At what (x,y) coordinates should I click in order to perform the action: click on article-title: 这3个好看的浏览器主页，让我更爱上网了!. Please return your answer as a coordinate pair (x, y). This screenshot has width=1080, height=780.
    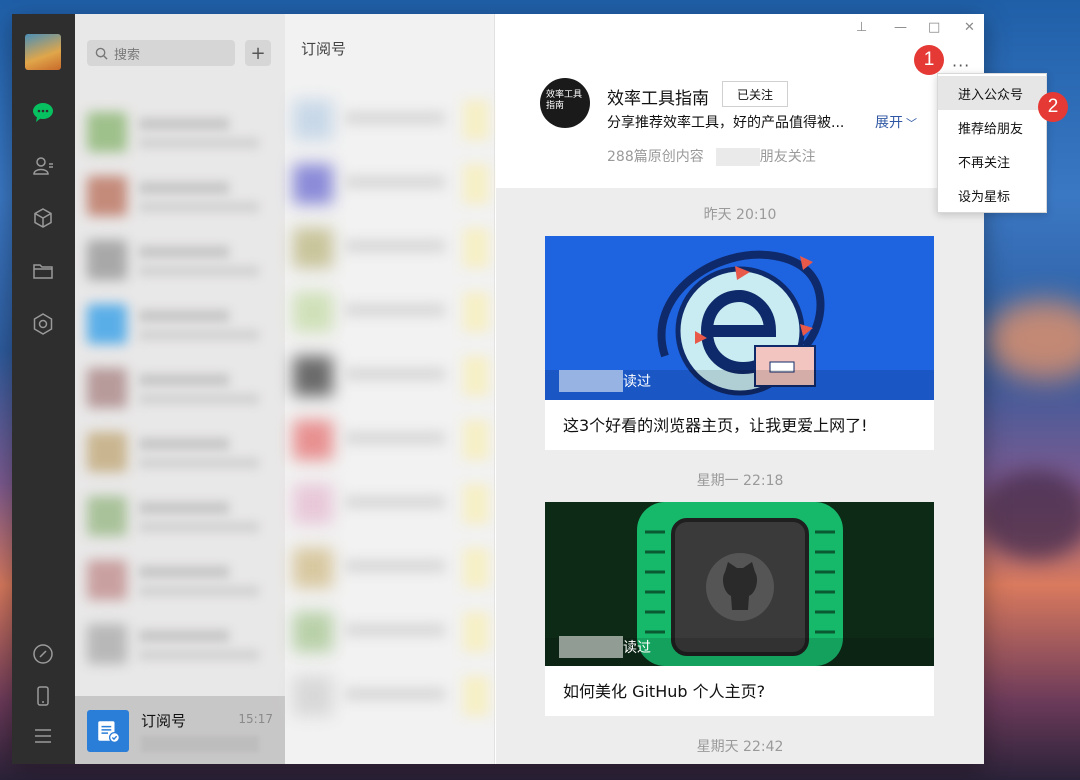
    Looking at the image, I should click on (715, 425).